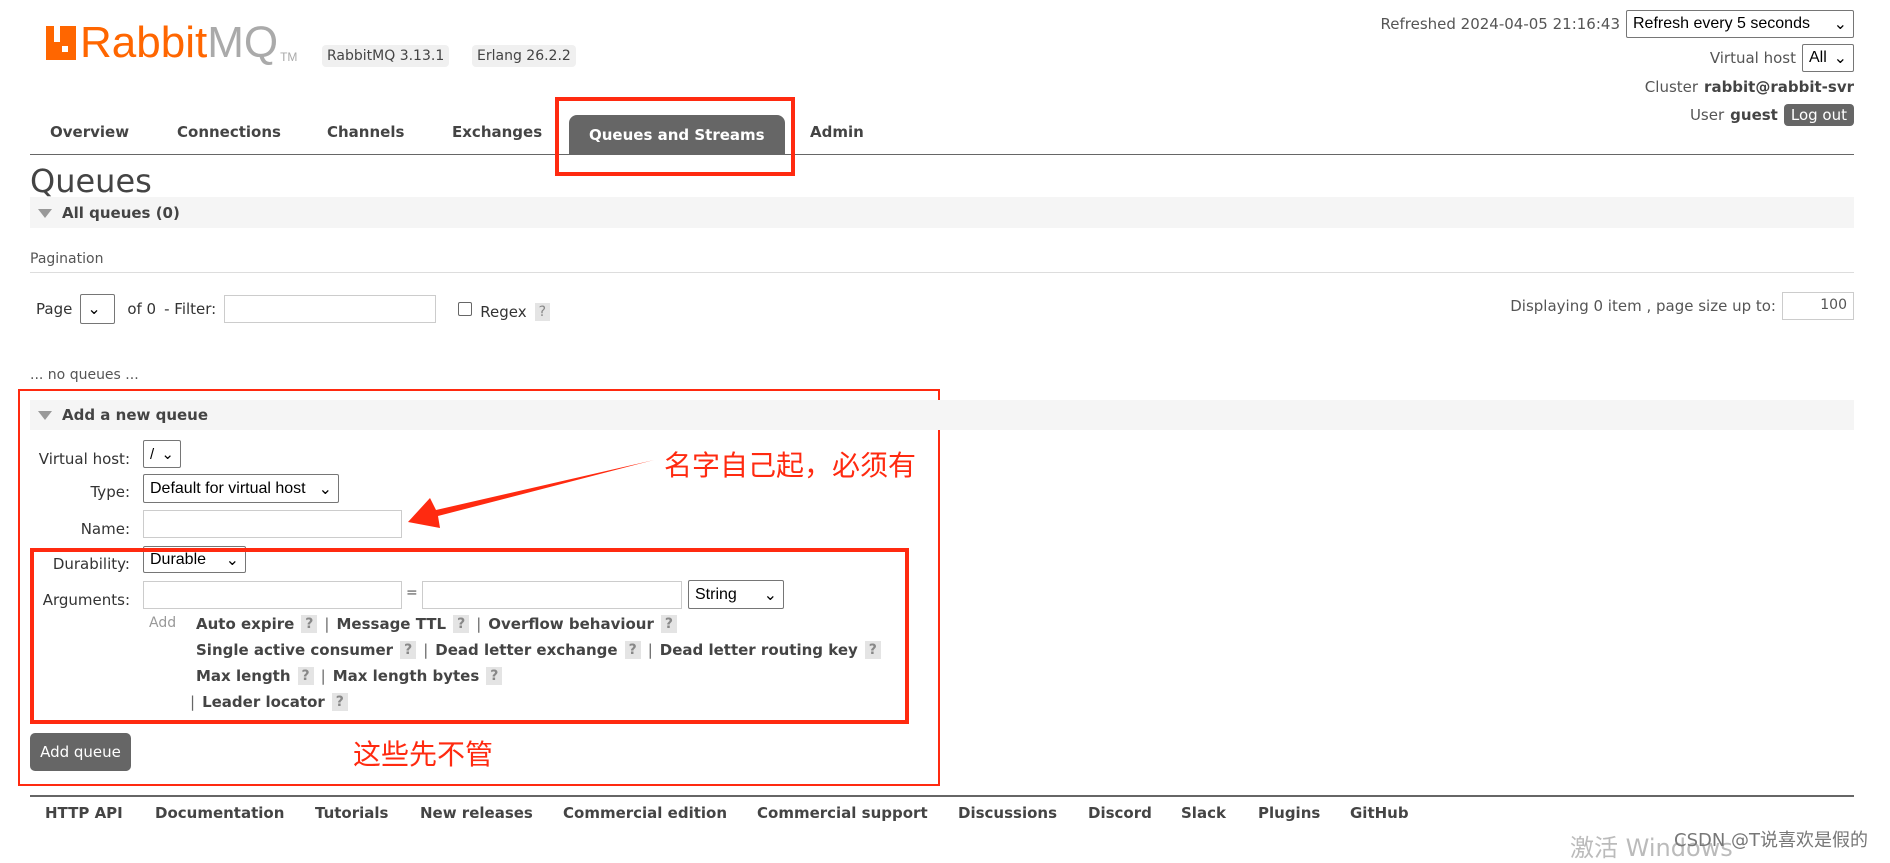 The image size is (1890, 863). I want to click on cluster-label: Cluster, so click(1671, 87).